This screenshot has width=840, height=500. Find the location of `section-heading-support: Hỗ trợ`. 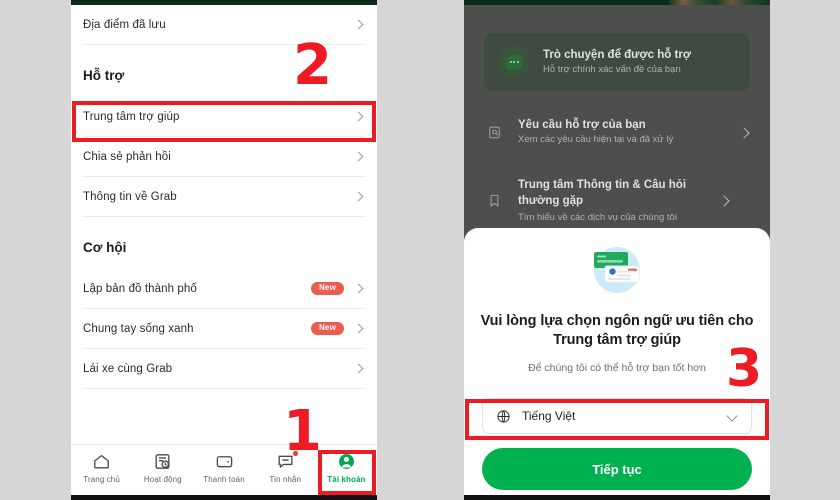

section-heading-support: Hỗ trợ is located at coordinates (104, 75).